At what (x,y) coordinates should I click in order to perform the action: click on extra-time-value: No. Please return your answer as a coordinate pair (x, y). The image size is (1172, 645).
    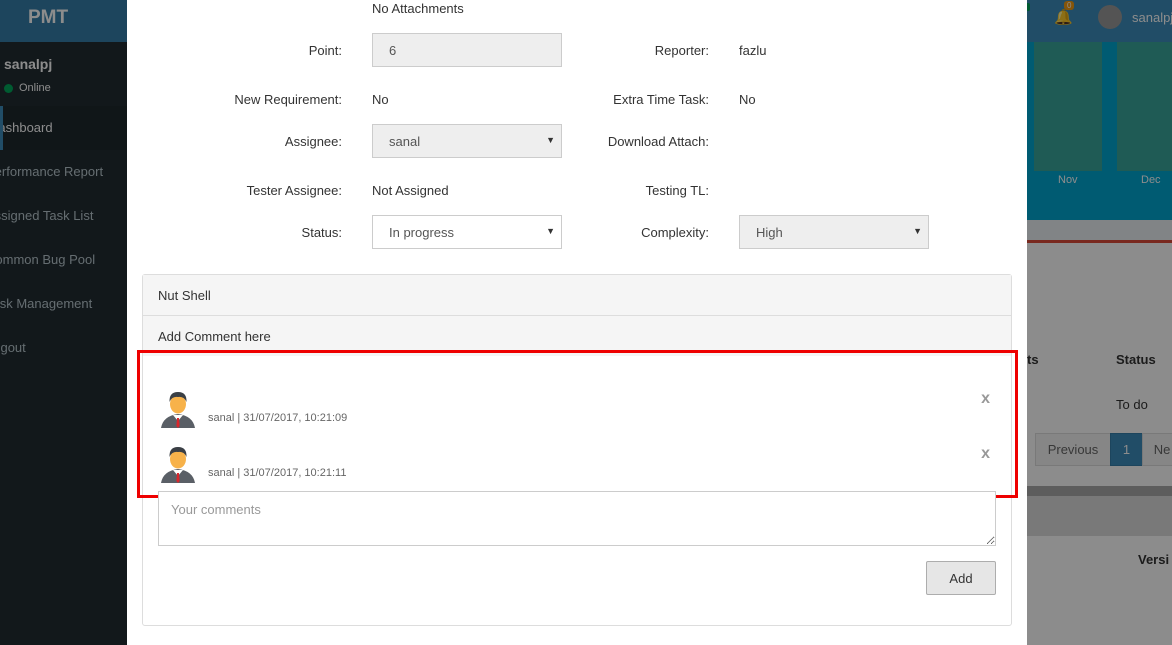
    Looking at the image, I should click on (747, 99).